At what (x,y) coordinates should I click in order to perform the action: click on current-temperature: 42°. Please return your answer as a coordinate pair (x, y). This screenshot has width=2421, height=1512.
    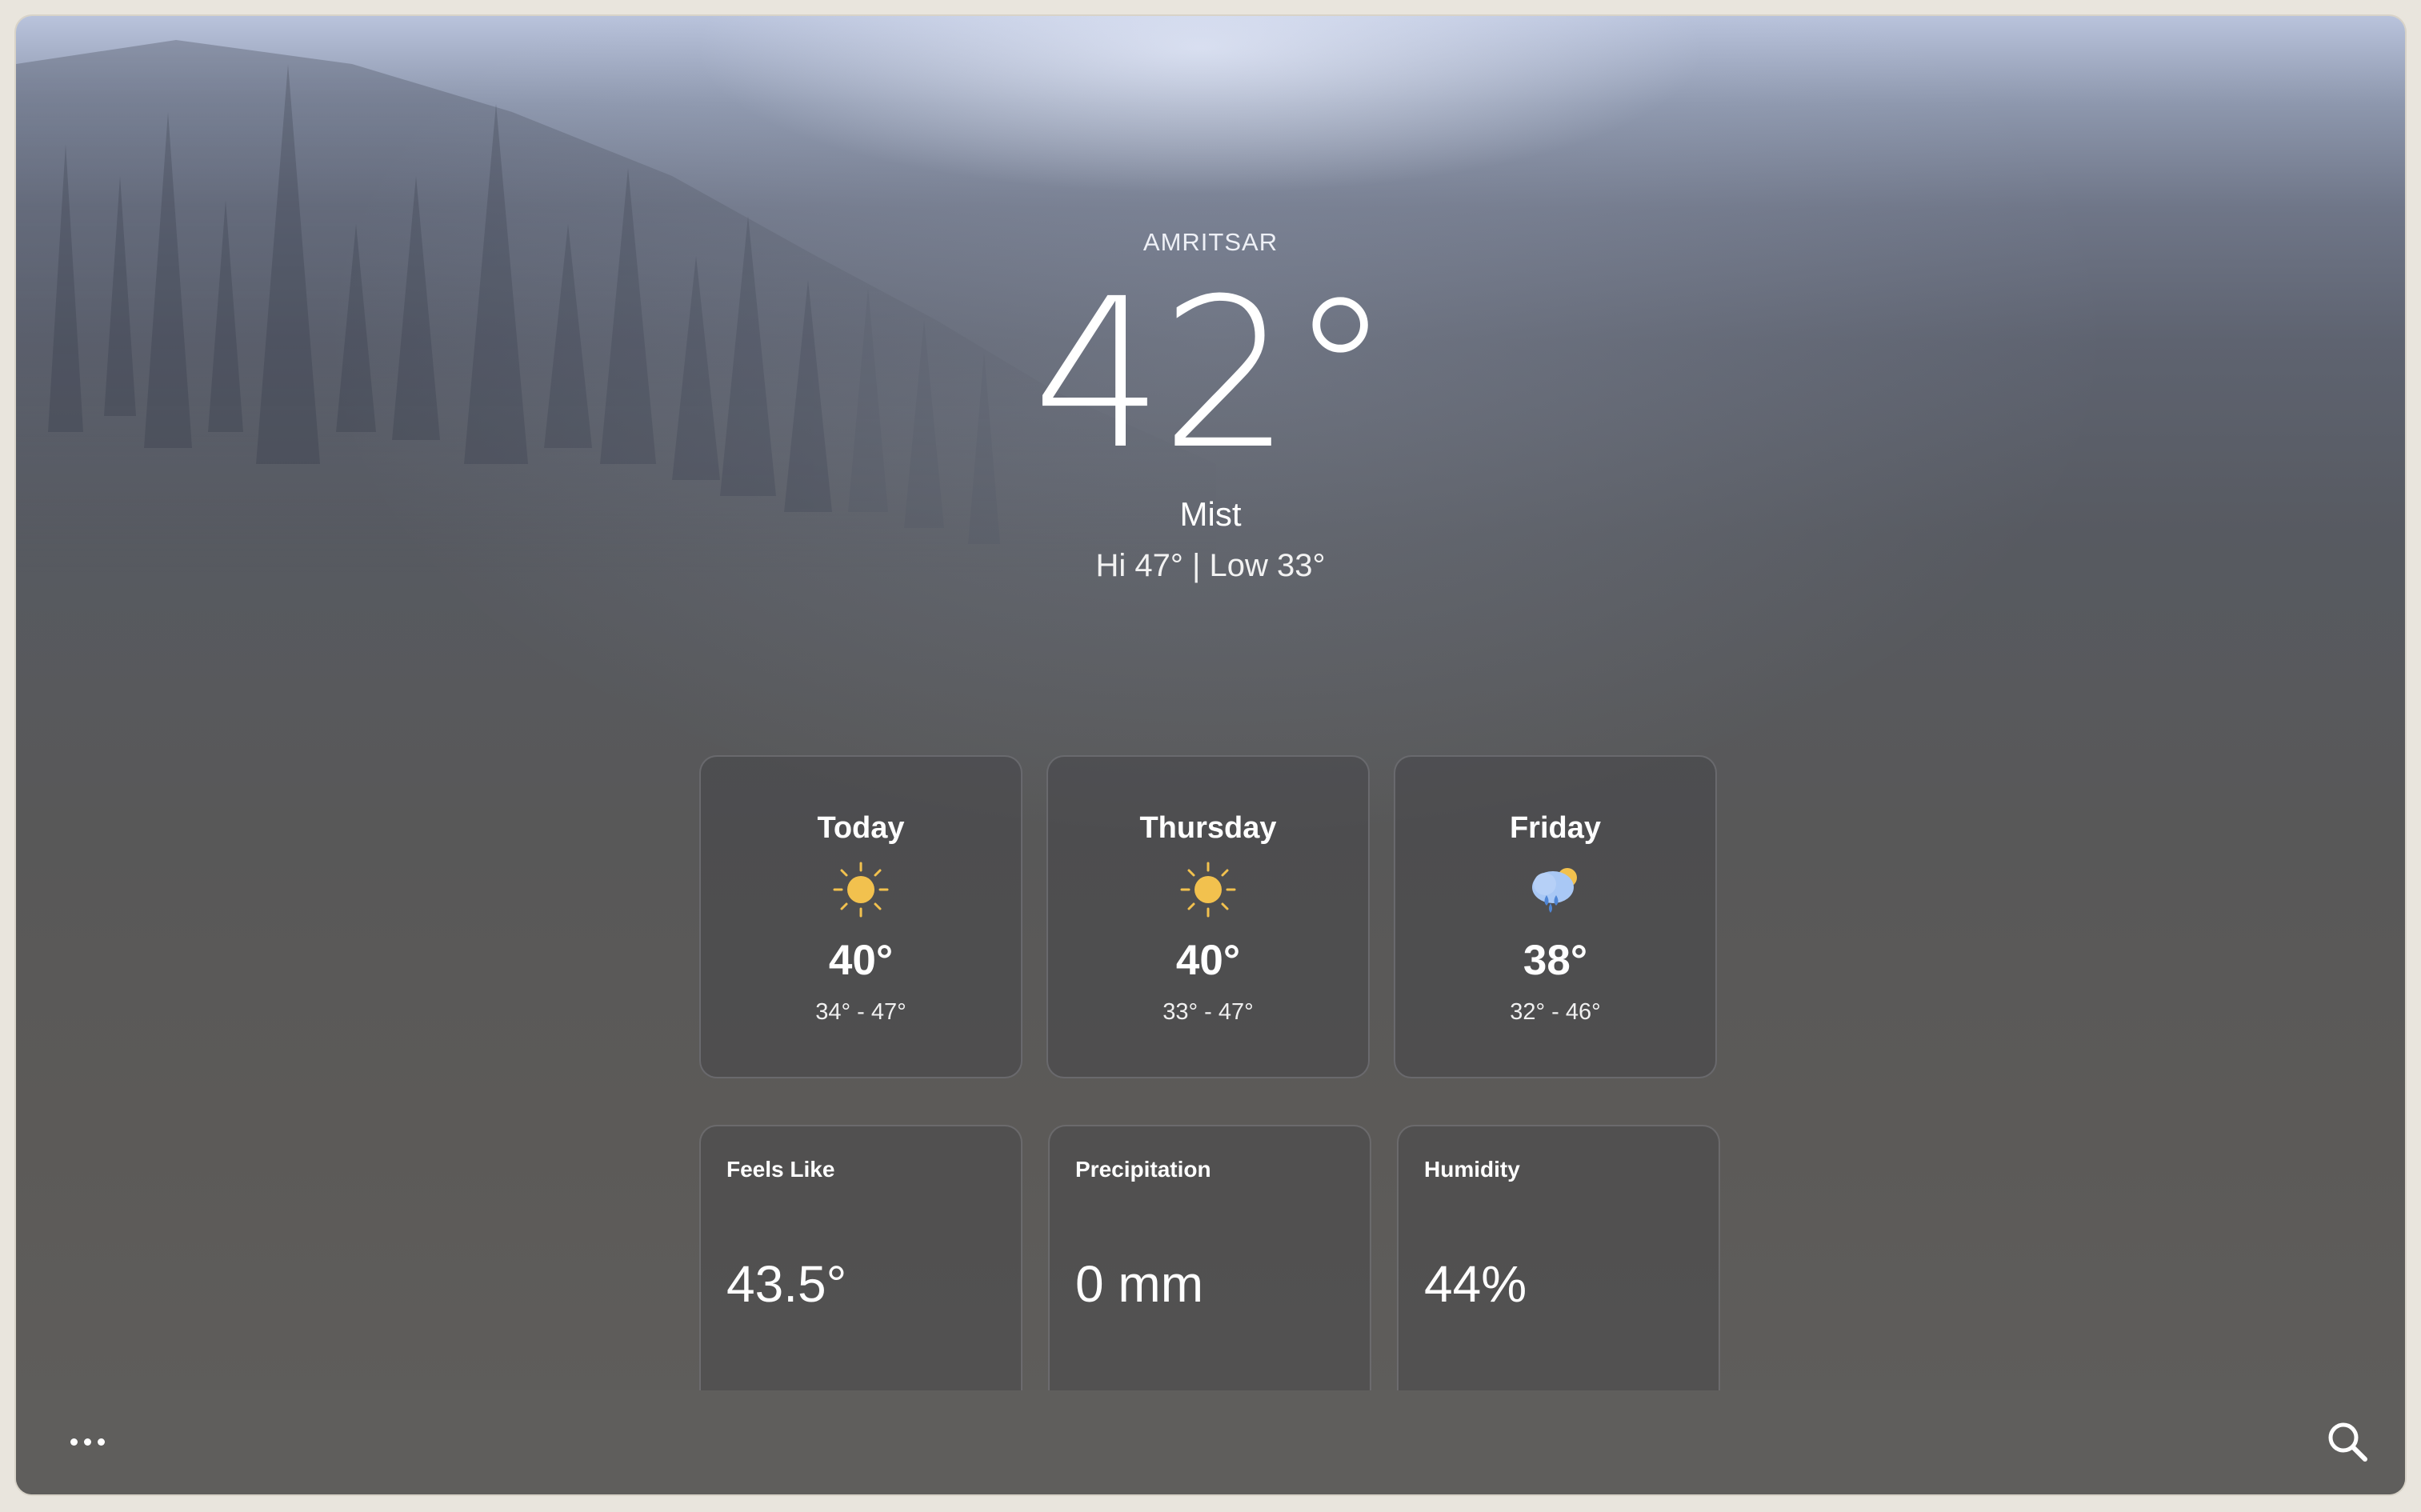
    Looking at the image, I should click on (1211, 374).